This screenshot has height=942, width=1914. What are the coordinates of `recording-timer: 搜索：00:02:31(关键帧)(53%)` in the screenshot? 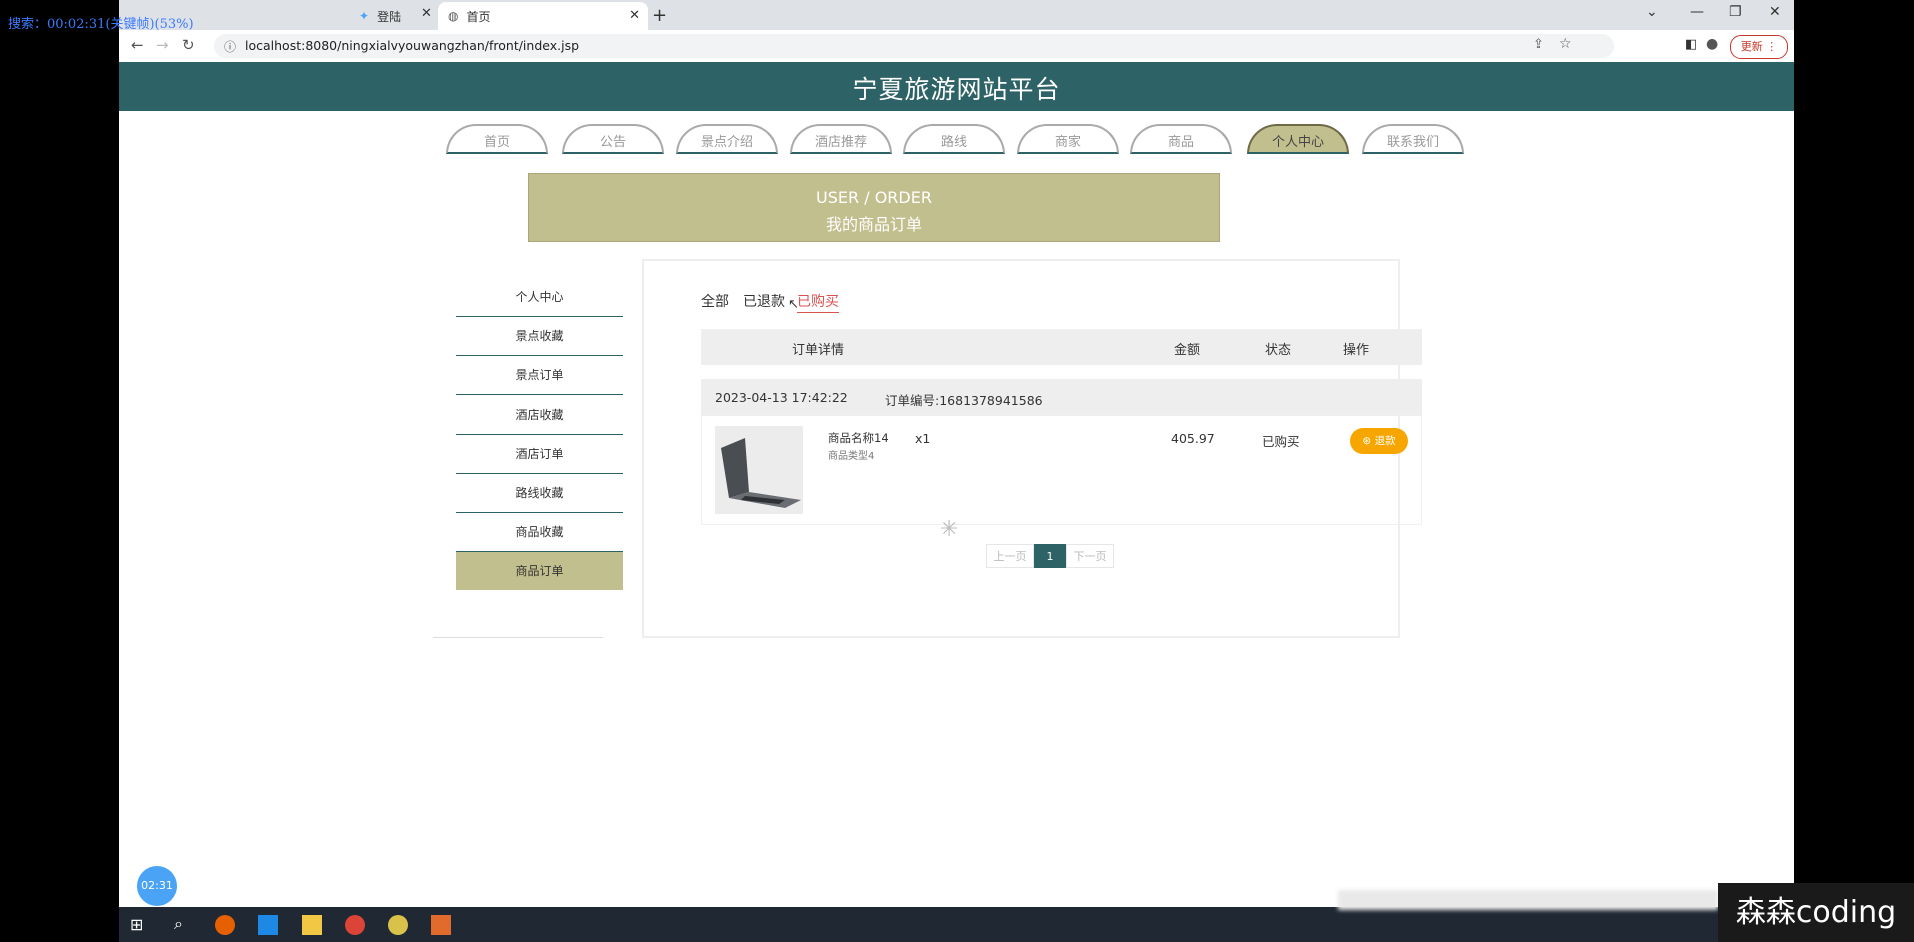 It's located at (101, 24).